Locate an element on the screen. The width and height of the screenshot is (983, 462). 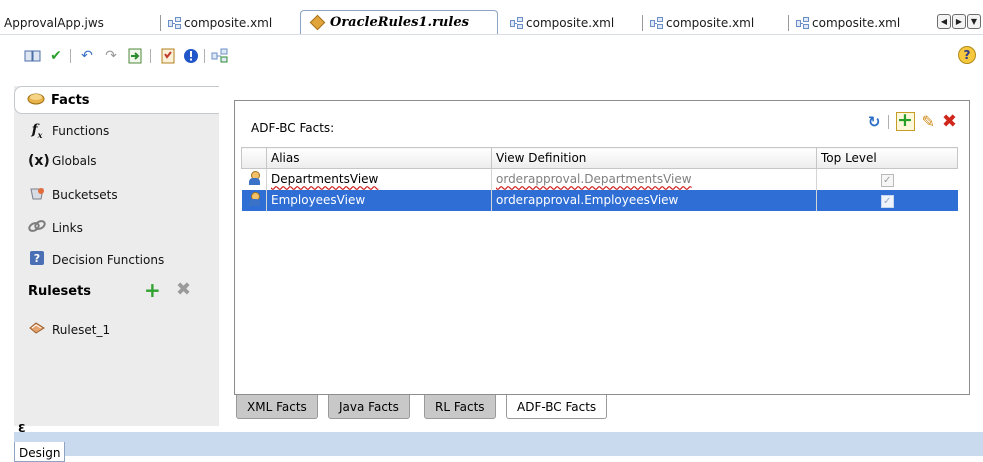
nav-item-facts: Facts is located at coordinates (116, 100).